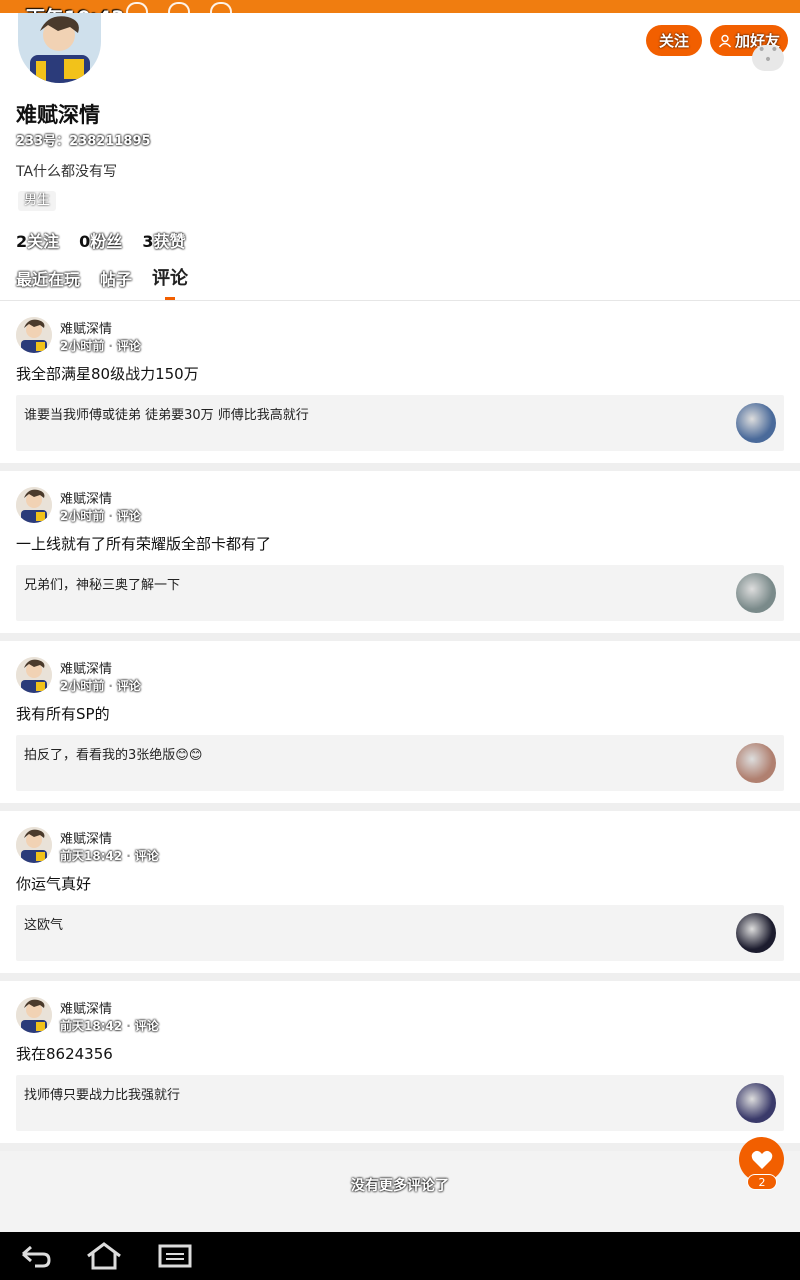  What do you see at coordinates (400, 763) in the screenshot?
I see `quoted-post: 拍反了，看看我的3张绝版😊😊` at bounding box center [400, 763].